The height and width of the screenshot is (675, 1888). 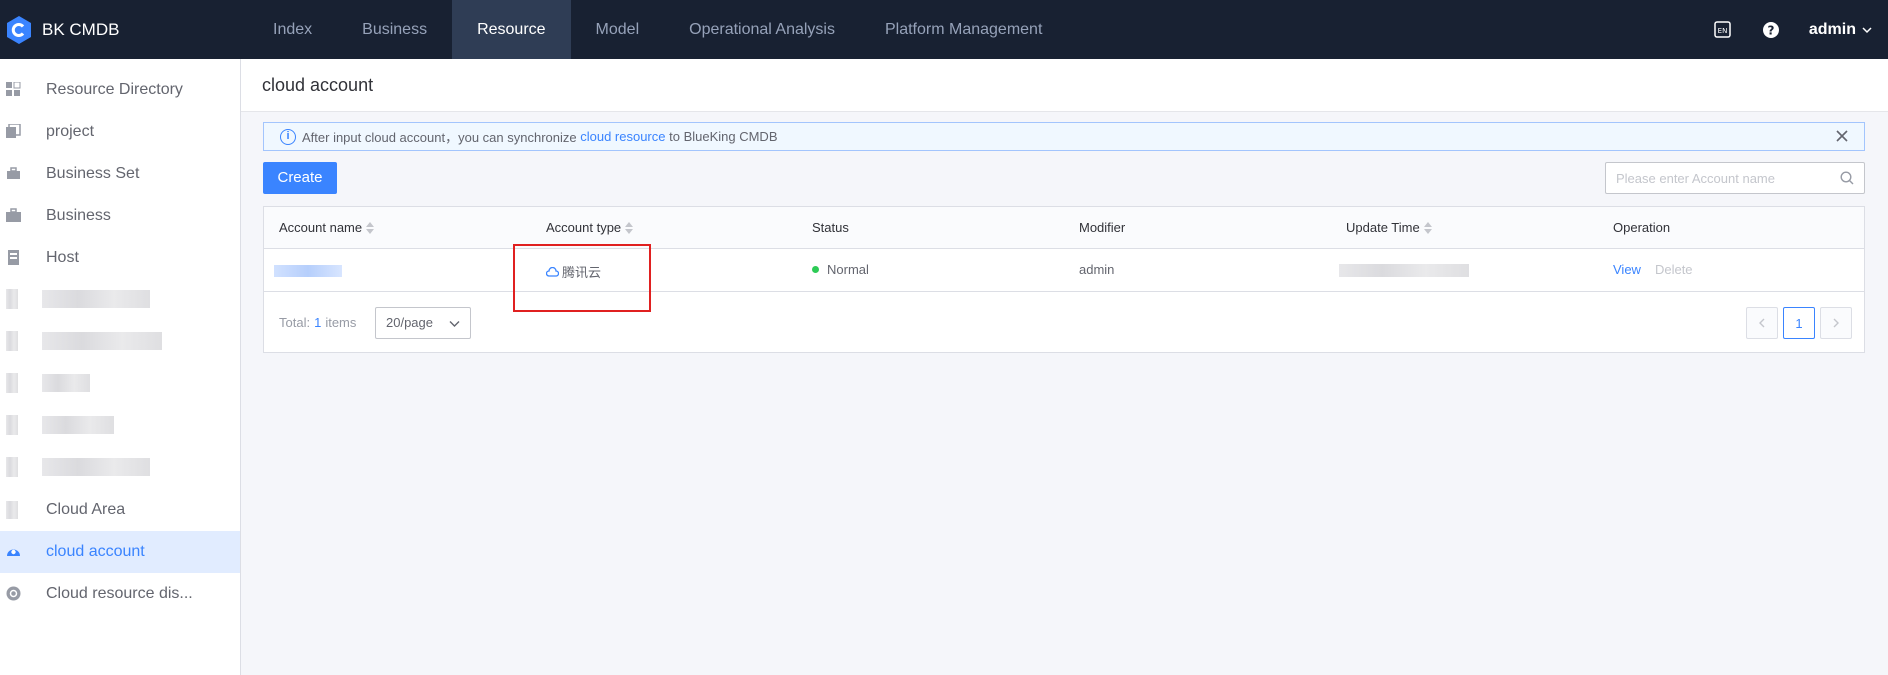 I want to click on briefcase-icon, so click(x=13, y=215).